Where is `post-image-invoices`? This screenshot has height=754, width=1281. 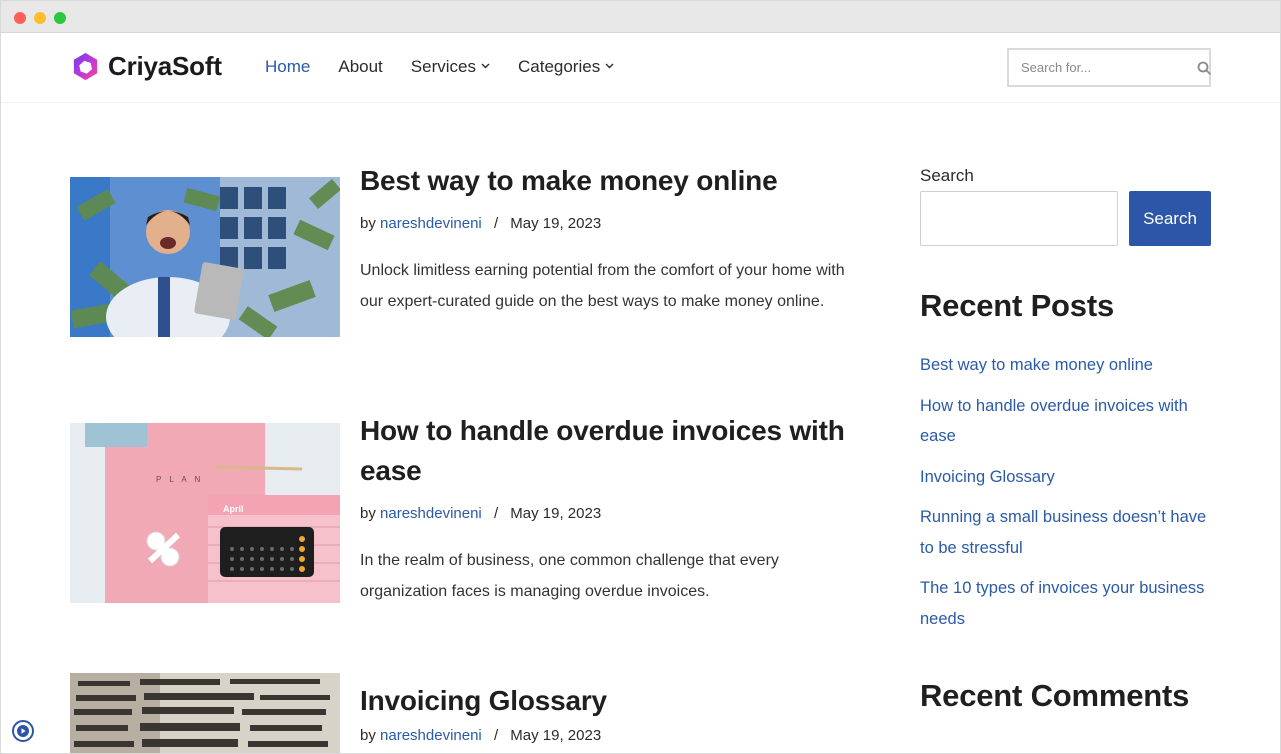
post-image-invoices is located at coordinates (205, 513).